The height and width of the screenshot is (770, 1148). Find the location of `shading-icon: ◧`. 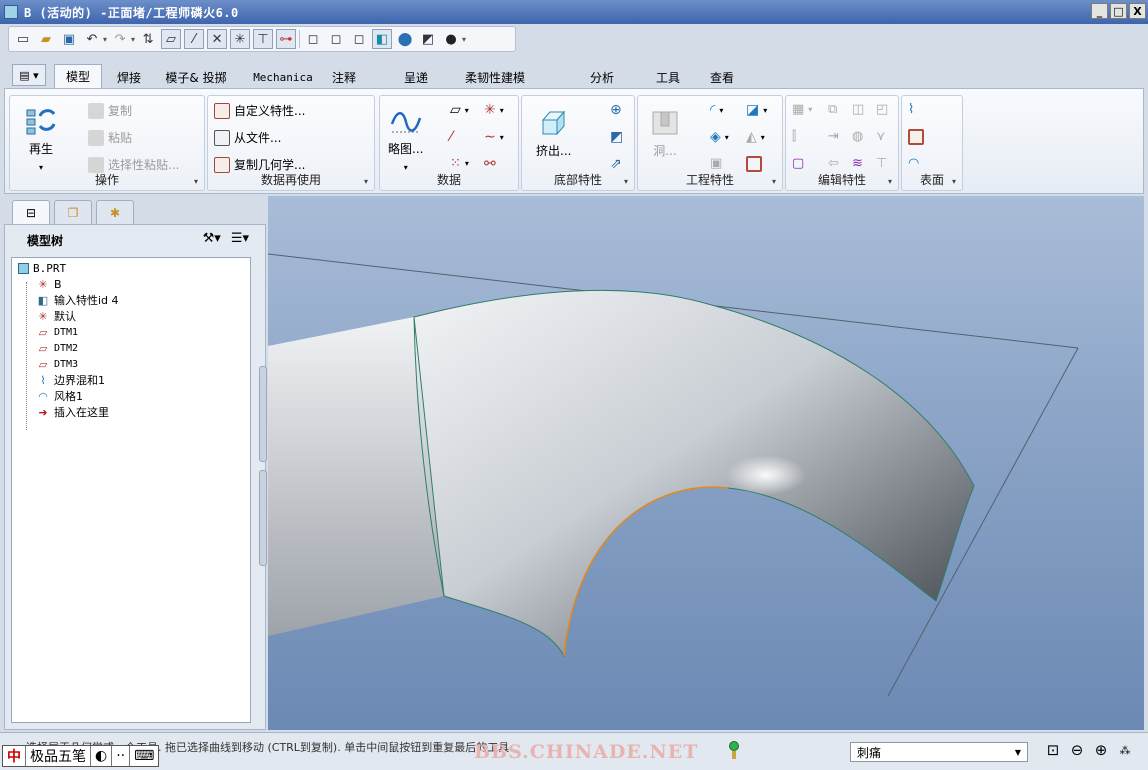

shading-icon: ◧ is located at coordinates (382, 39).